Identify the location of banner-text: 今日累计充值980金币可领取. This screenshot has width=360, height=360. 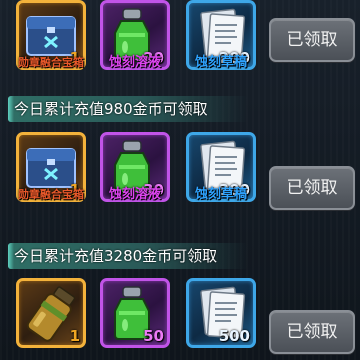
(111, 109).